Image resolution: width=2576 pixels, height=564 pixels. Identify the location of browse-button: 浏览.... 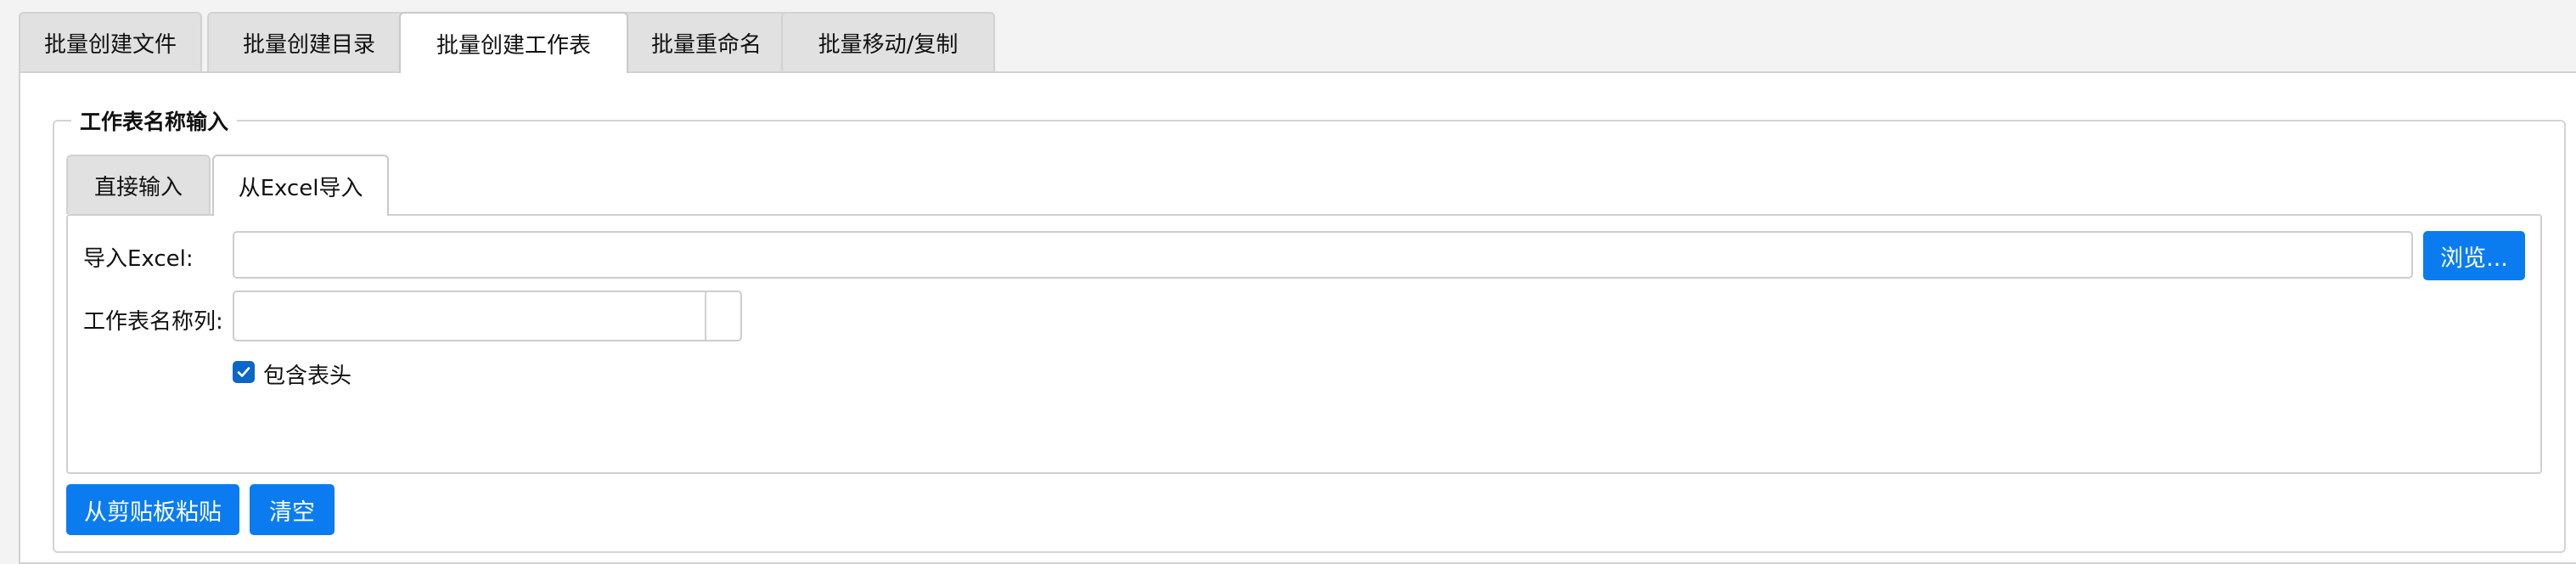
(2474, 255).